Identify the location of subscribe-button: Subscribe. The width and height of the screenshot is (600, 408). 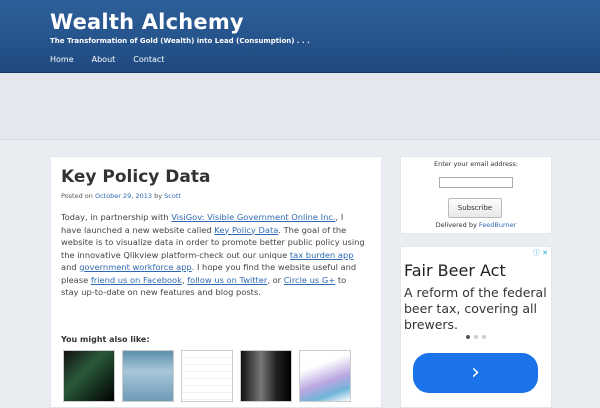
(475, 208).